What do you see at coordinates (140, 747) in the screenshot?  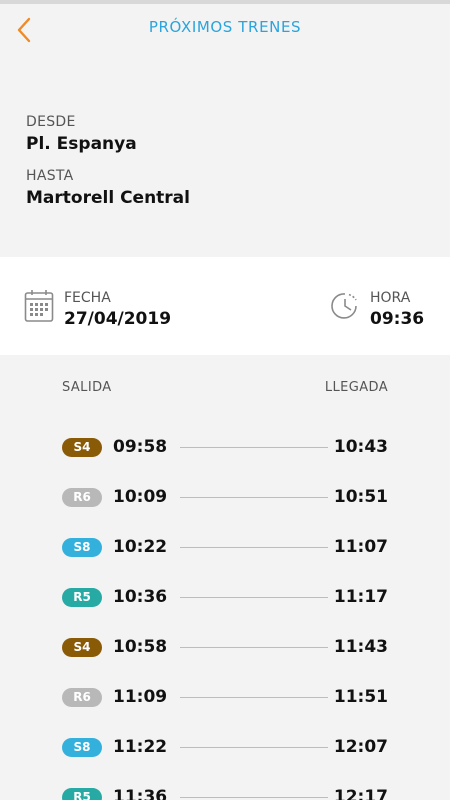 I see `departure-time: 11:22` at bounding box center [140, 747].